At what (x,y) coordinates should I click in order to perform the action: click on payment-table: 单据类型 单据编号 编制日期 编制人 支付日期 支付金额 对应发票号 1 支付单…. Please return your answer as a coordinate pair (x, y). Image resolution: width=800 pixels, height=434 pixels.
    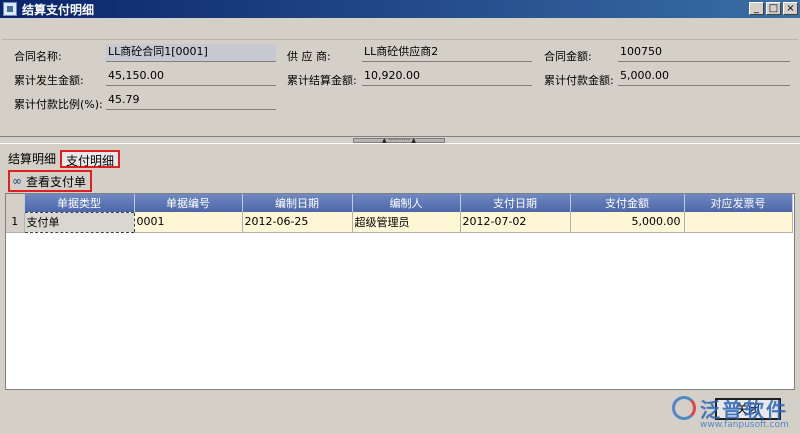
    Looking at the image, I should click on (399, 213).